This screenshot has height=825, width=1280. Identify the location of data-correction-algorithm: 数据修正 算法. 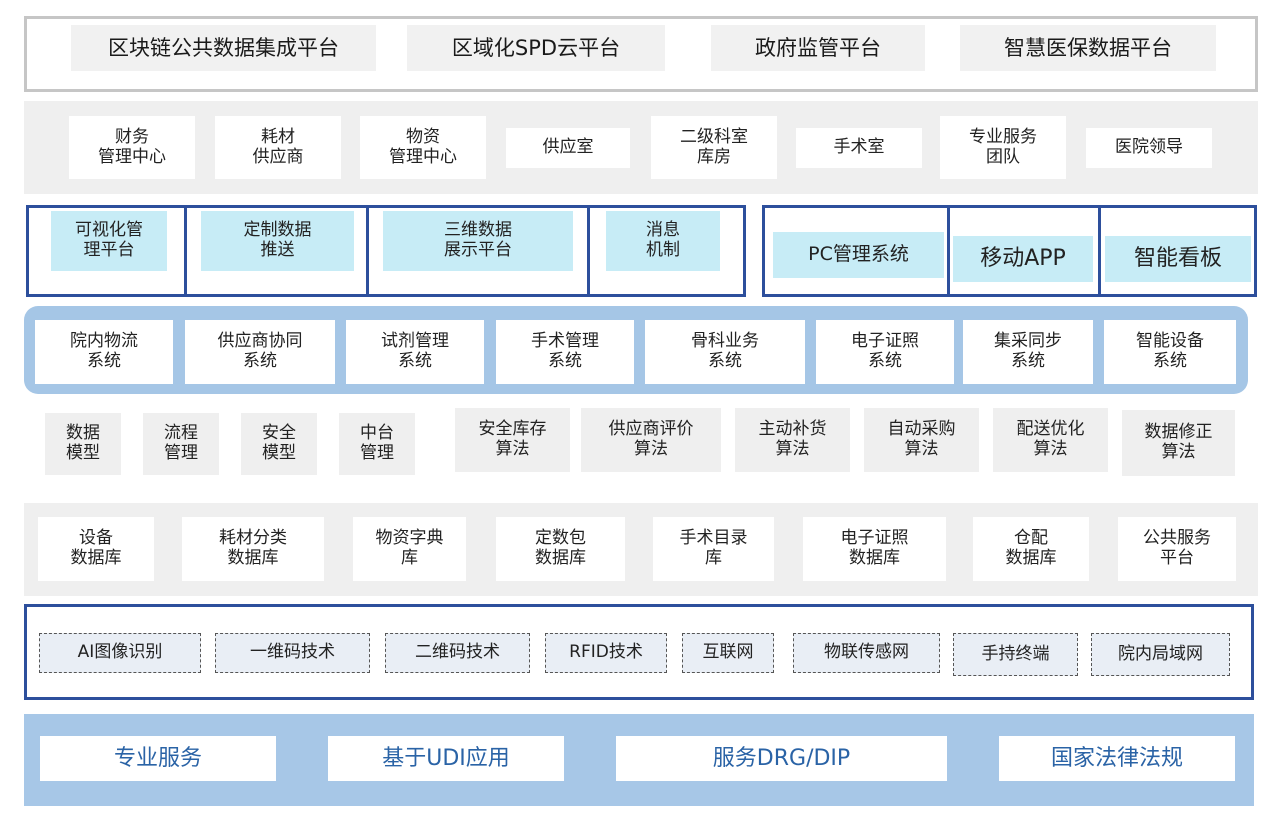
(1178, 443).